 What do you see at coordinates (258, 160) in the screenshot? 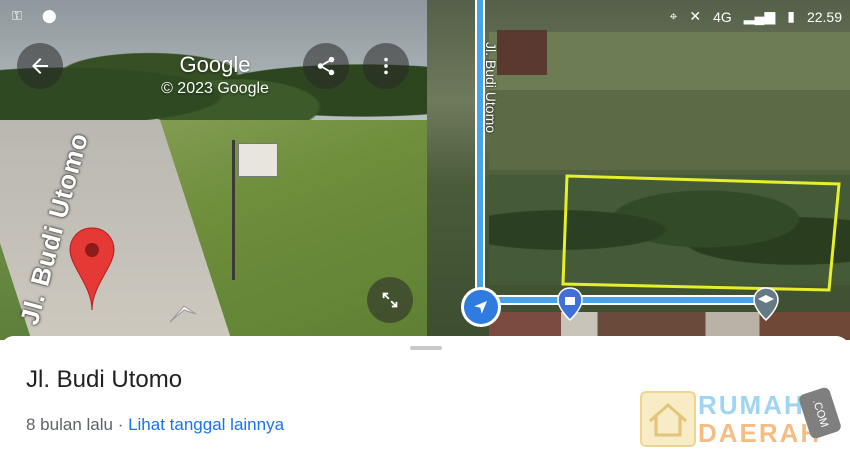
I see `sign-board` at bounding box center [258, 160].